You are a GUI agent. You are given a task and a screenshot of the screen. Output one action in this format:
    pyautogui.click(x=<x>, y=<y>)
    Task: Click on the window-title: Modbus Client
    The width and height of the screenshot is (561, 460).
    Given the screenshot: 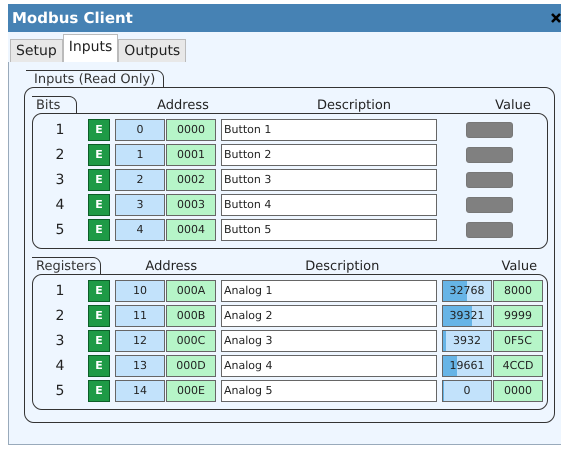 What is the action you would take?
    pyautogui.click(x=72, y=18)
    